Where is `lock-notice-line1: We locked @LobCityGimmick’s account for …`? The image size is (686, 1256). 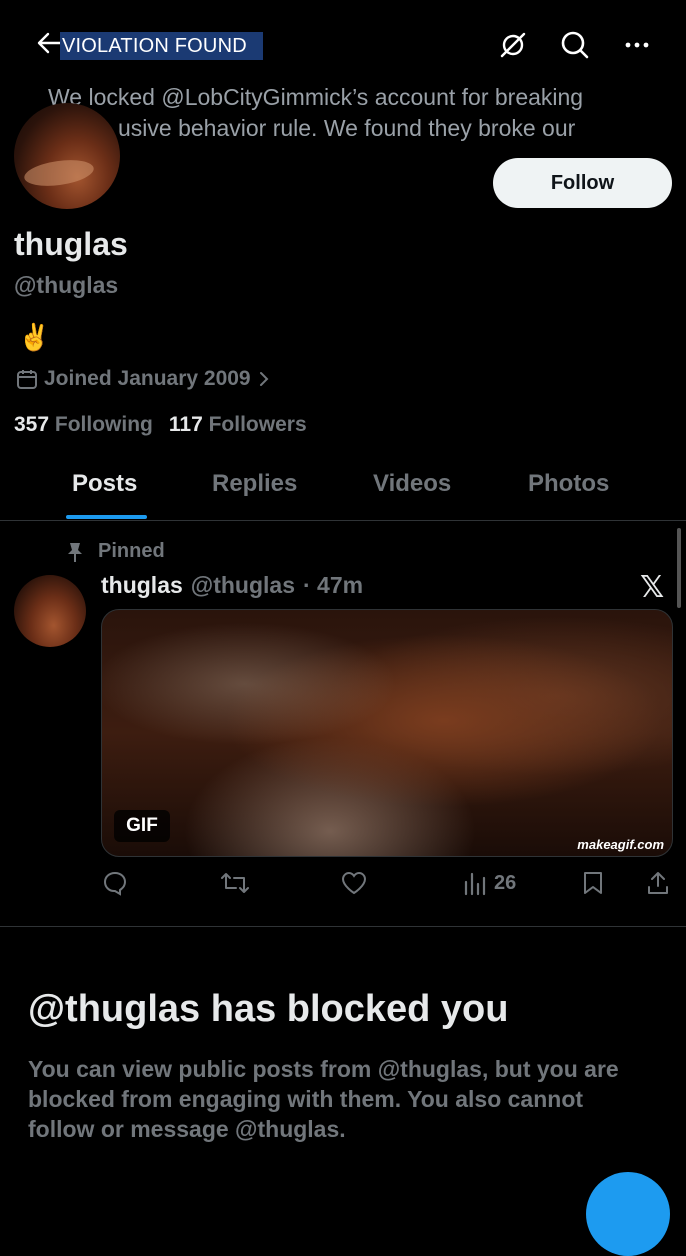
lock-notice-line1: We locked @LobCityGimmick’s account for … is located at coordinates (316, 97).